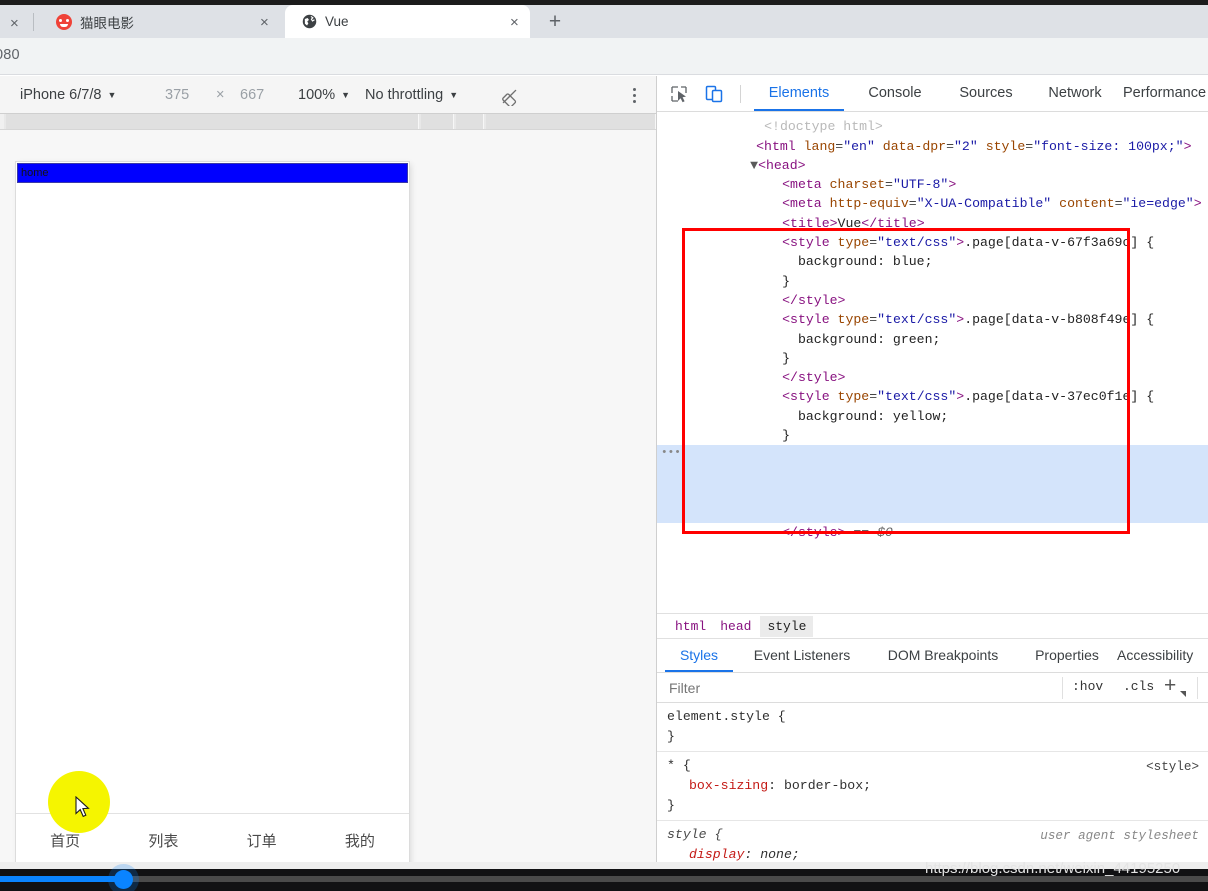 The height and width of the screenshot is (891, 1208). Describe the element at coordinates (604, 56) in the screenshot. I see `browser-address-bar: 080` at that location.